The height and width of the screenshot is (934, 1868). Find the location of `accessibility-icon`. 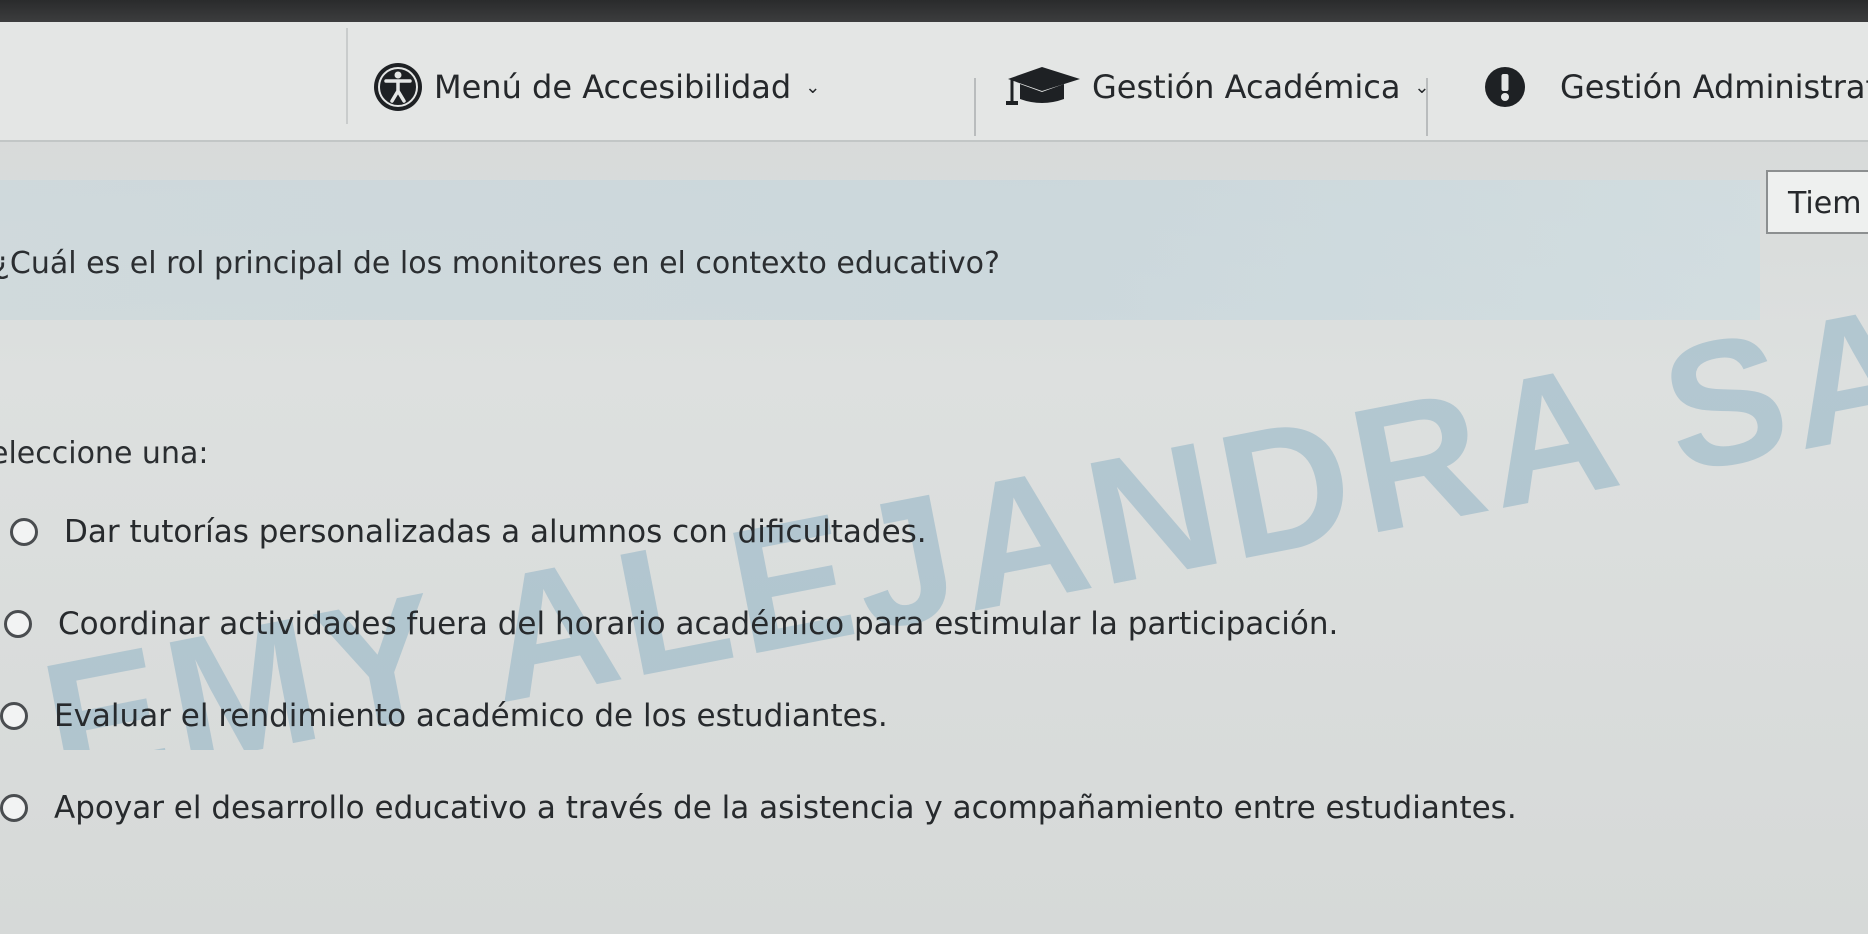

accessibility-icon is located at coordinates (398, 87).